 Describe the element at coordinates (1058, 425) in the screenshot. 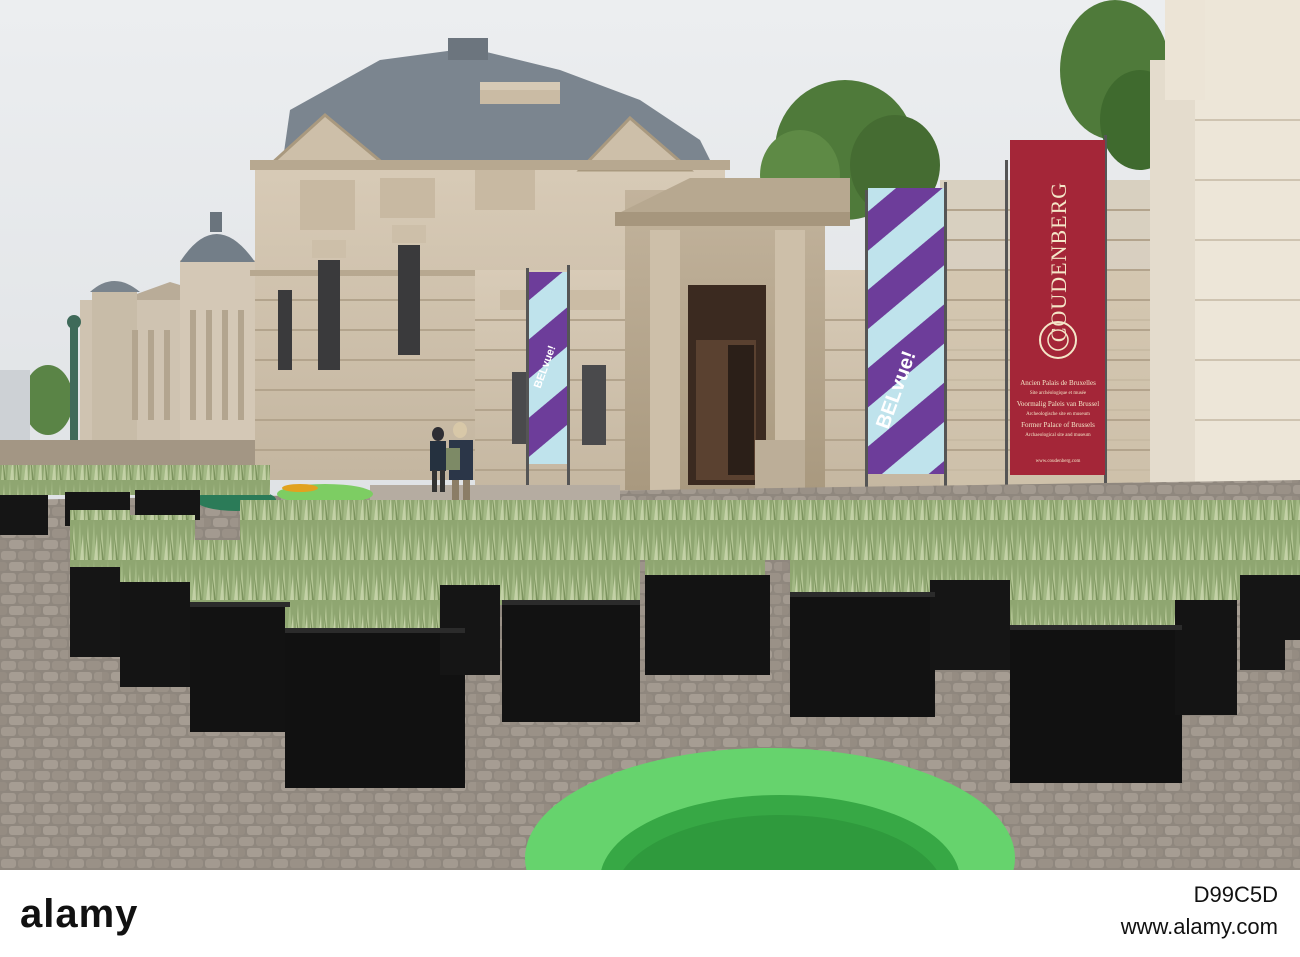

I see `coudenberg-line-5: Former Palace of Brussels` at that location.